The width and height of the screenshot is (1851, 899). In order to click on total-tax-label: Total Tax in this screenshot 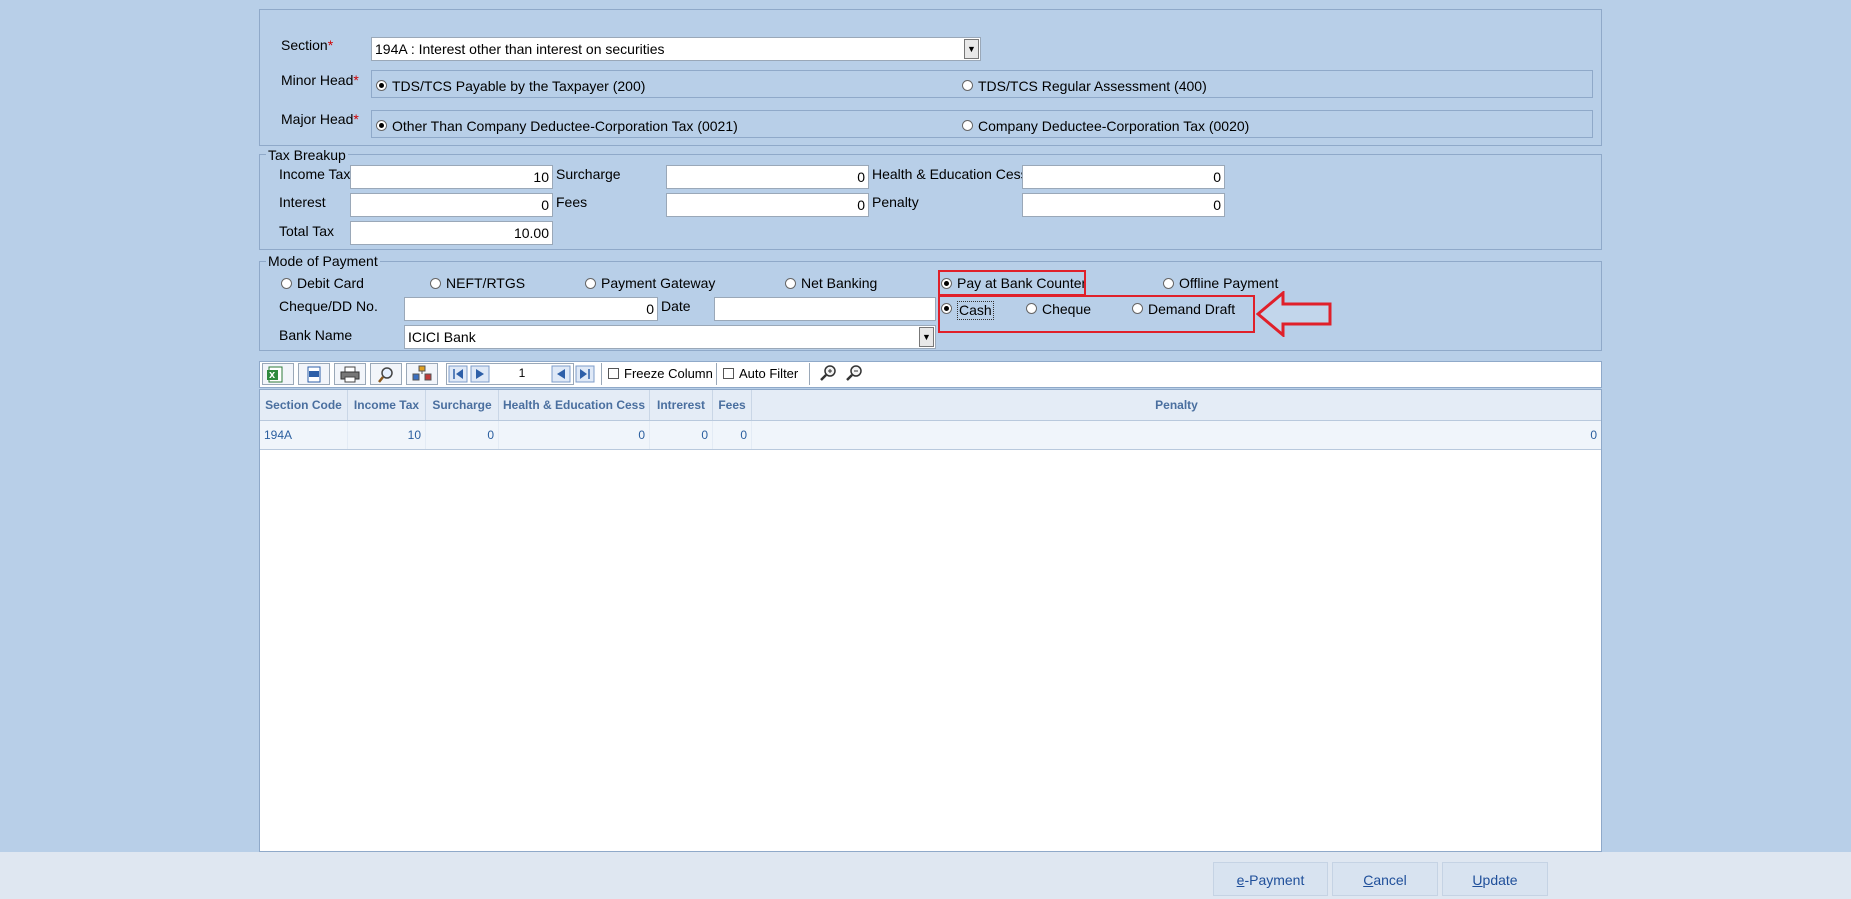, I will do `click(306, 231)`.